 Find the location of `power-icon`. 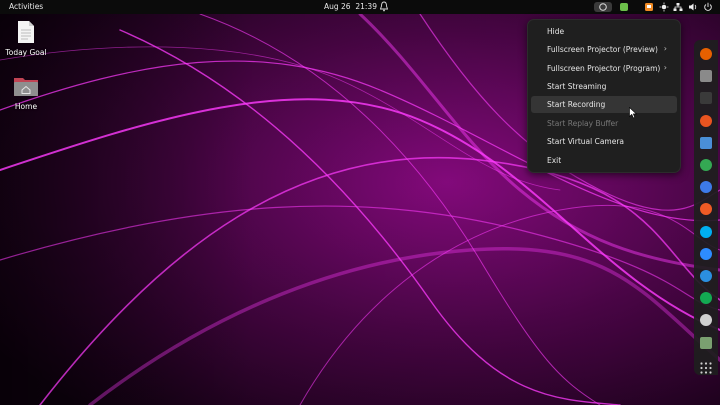

power-icon is located at coordinates (708, 7).